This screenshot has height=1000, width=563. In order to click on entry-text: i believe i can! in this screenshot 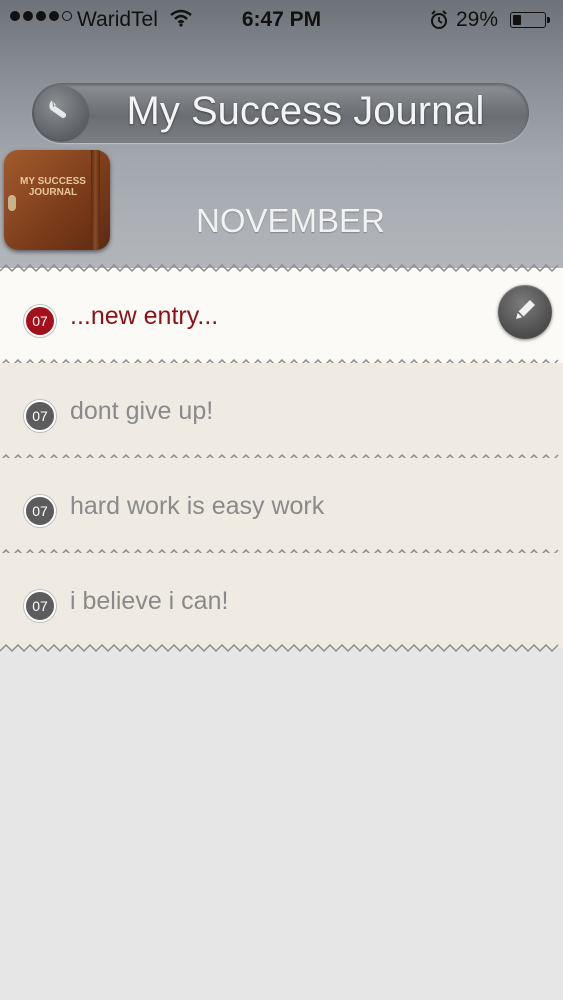, I will do `click(149, 601)`.